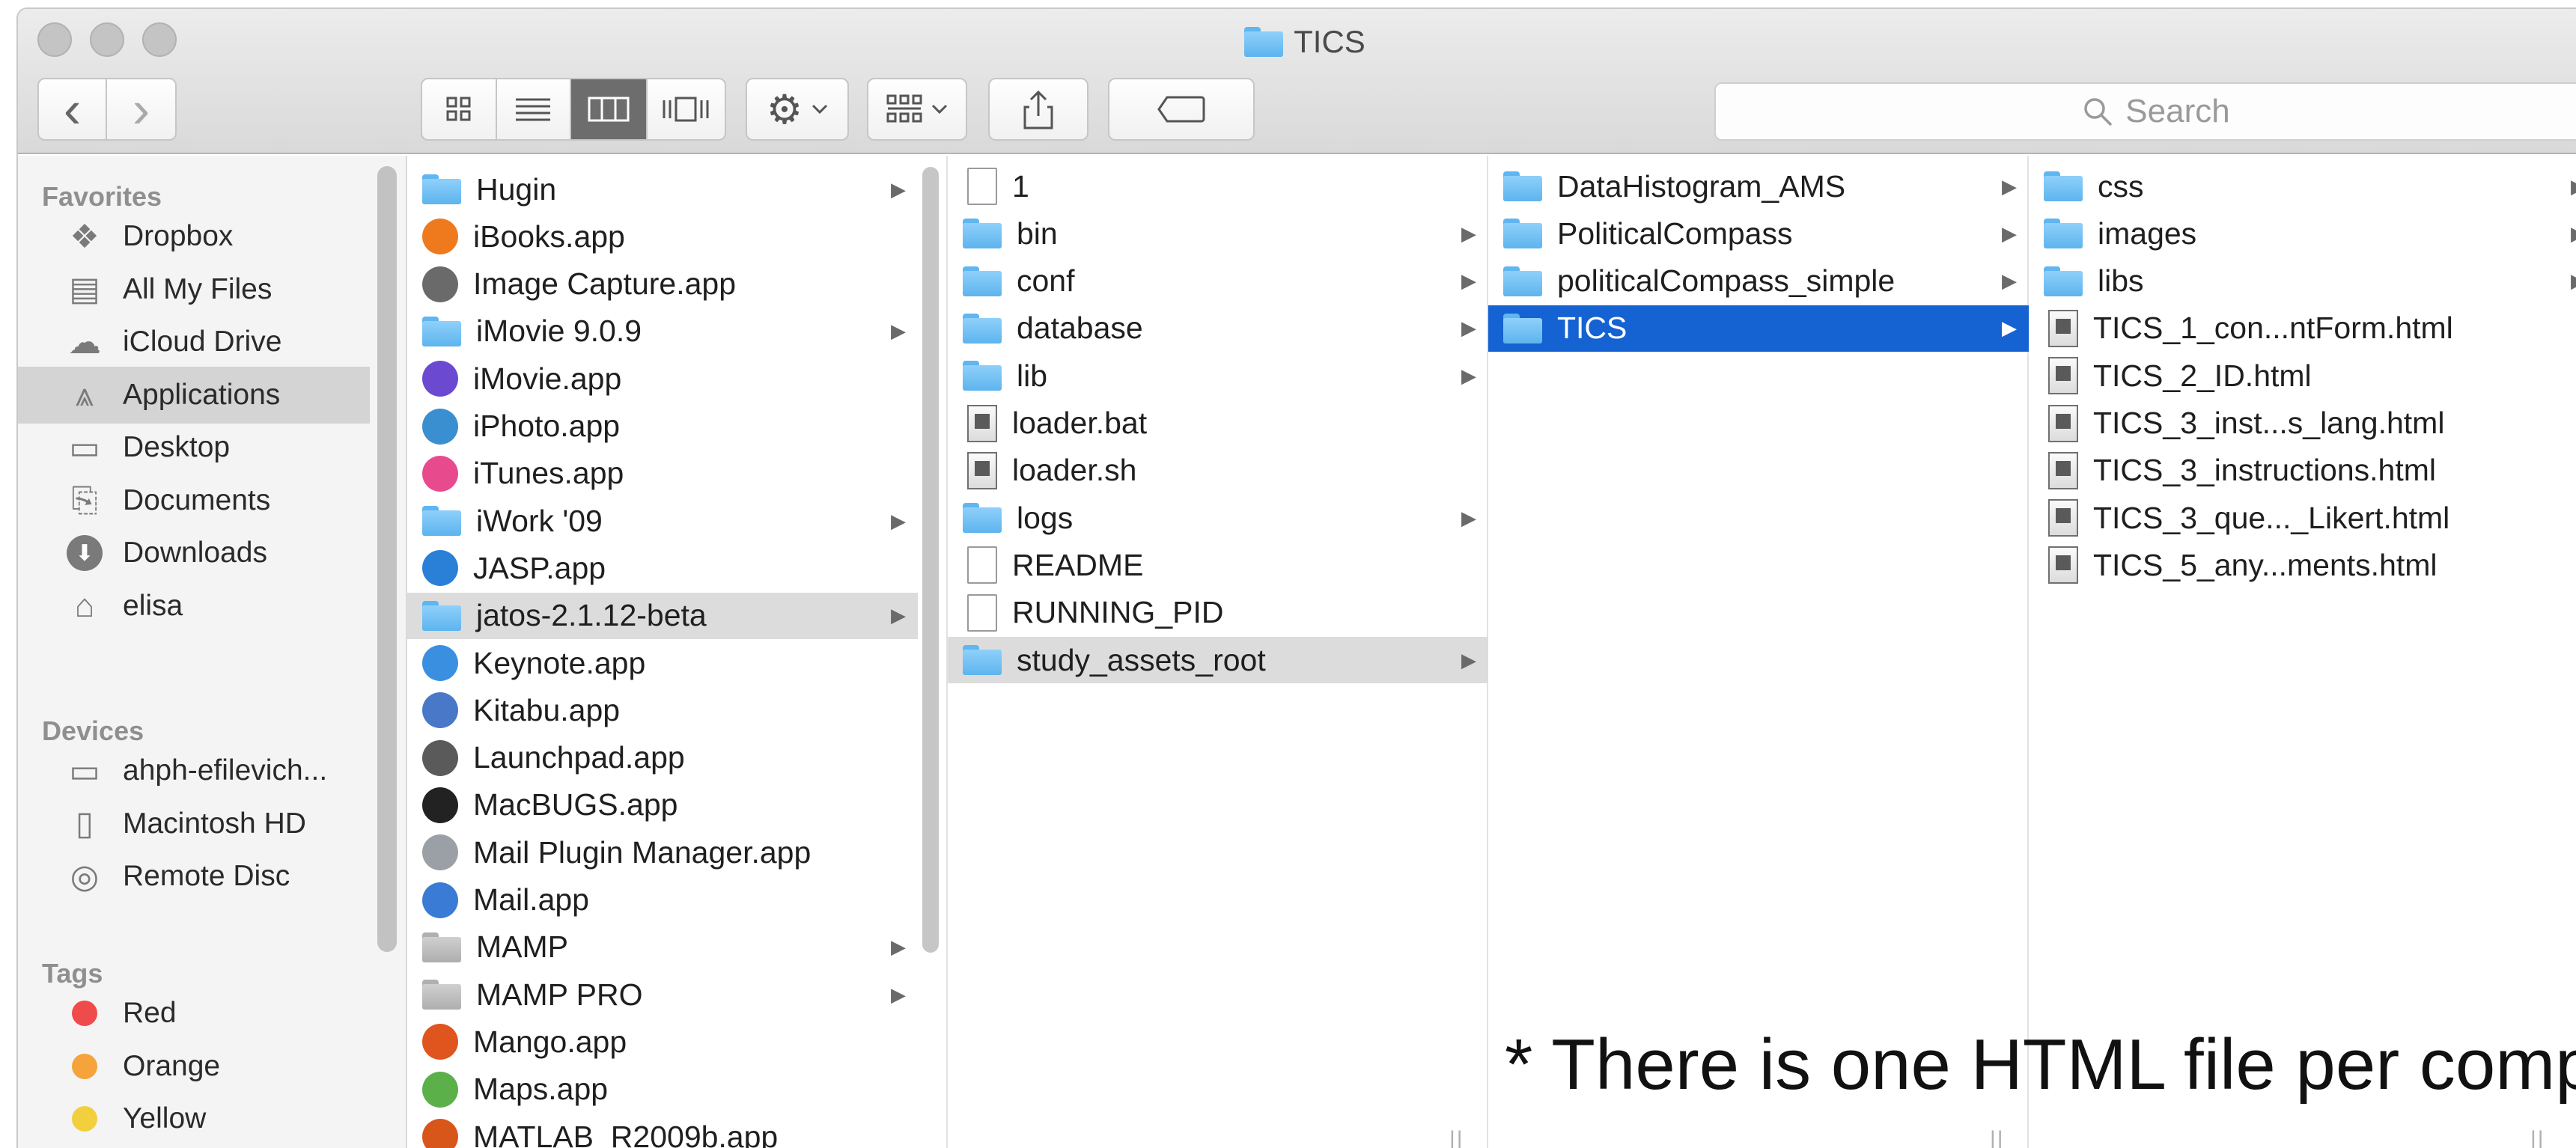  Describe the element at coordinates (662, 758) in the screenshot. I see `file-row-launchpad-app: Launchpad.app` at that location.